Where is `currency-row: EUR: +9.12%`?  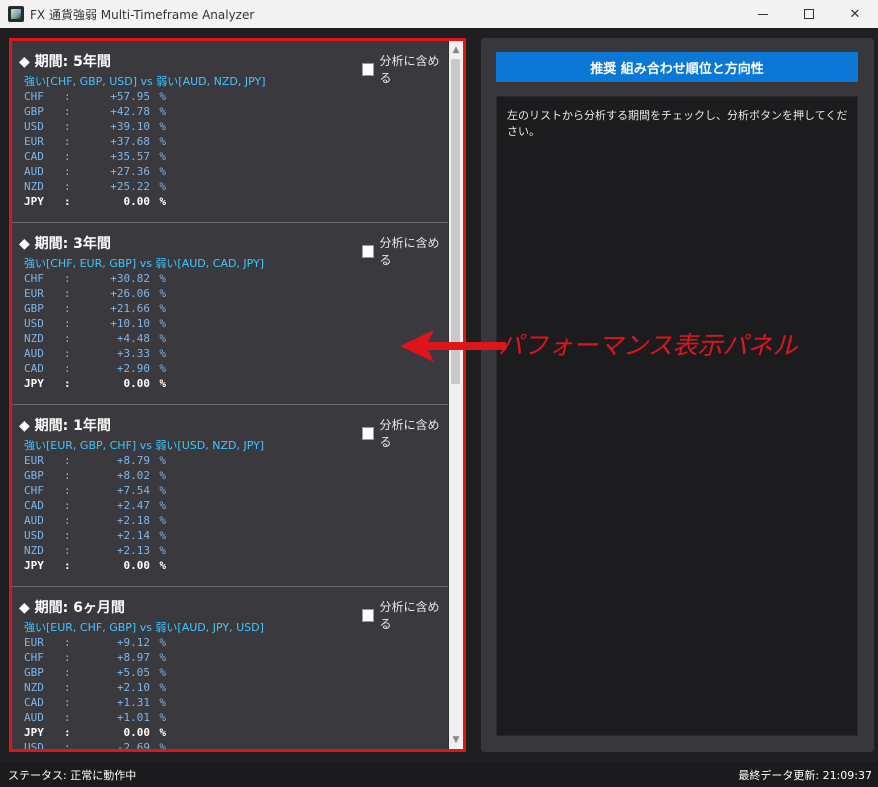
currency-row: EUR: +9.12% is located at coordinates (95, 642).